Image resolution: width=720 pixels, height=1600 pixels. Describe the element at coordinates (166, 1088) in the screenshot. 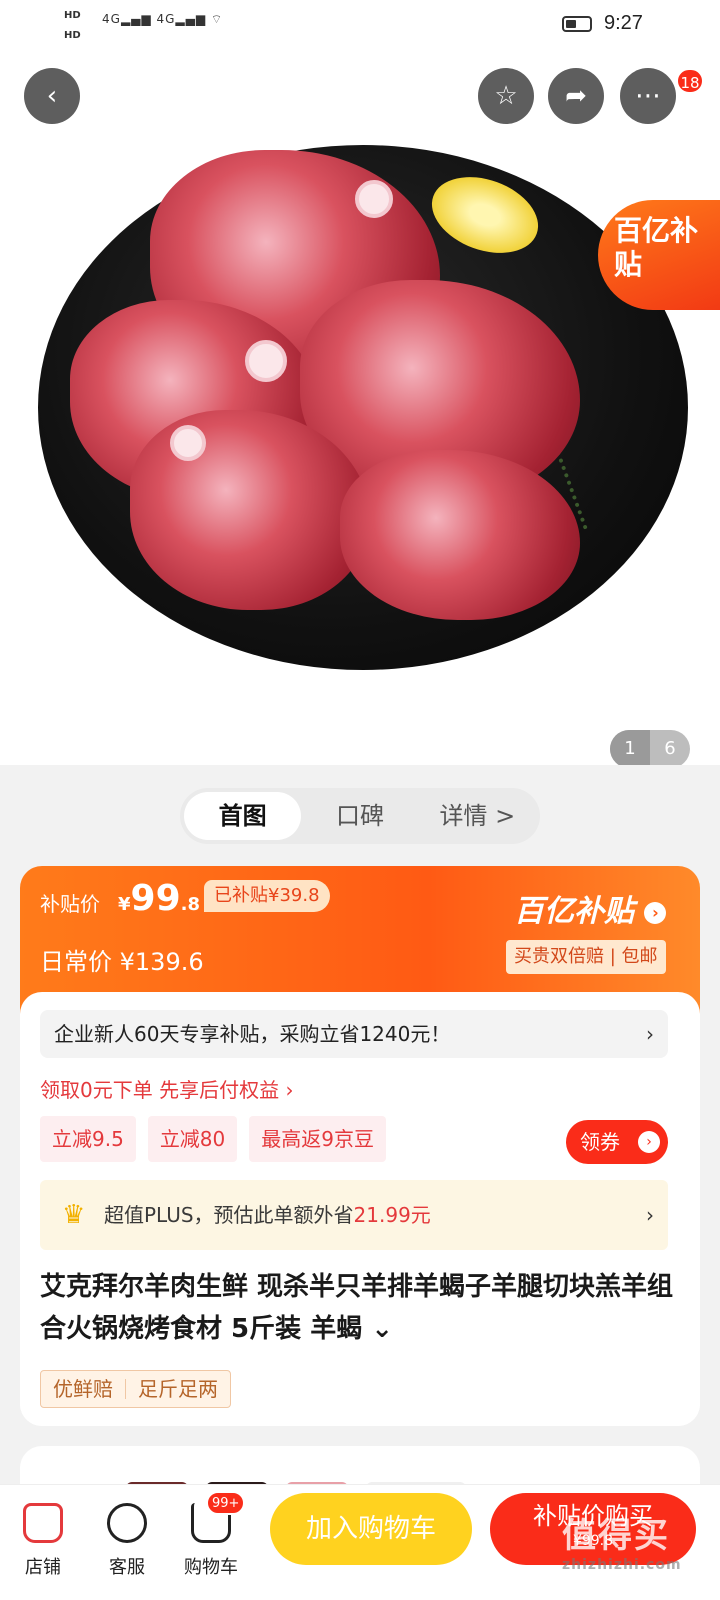

I see `credit-offer-link: 领取0元下单 先享后付权益 ›` at that location.